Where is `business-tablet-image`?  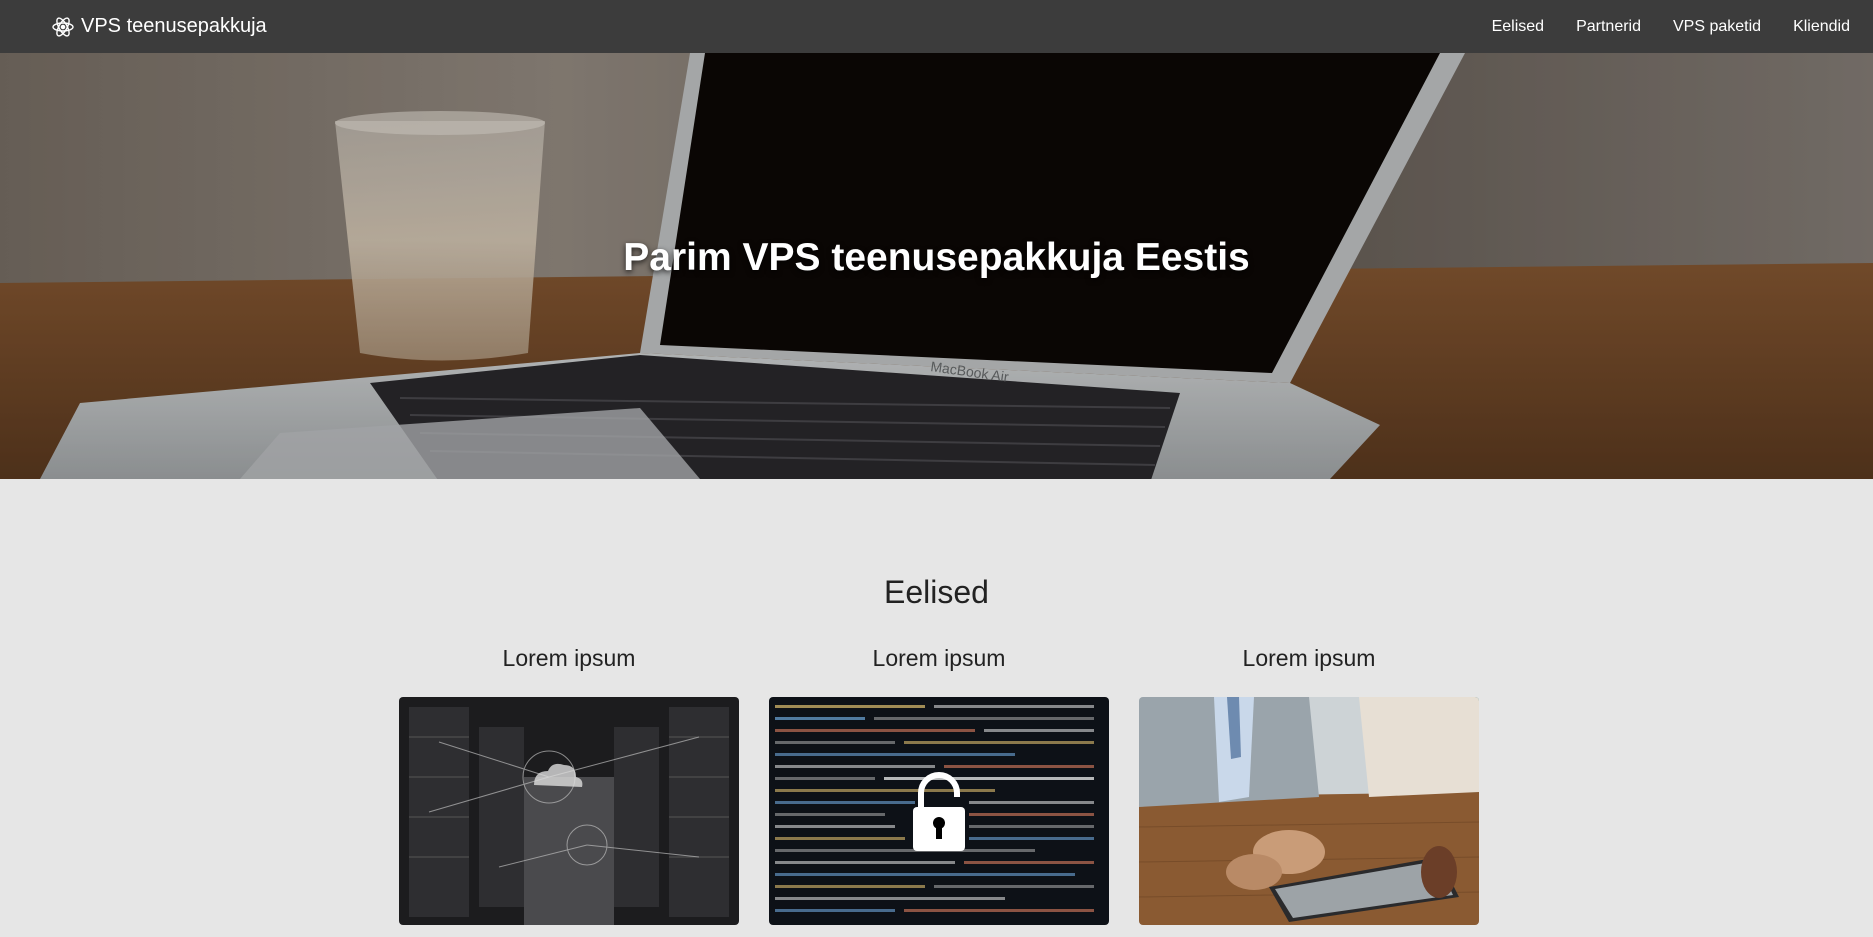
business-tablet-image is located at coordinates (1309, 811).